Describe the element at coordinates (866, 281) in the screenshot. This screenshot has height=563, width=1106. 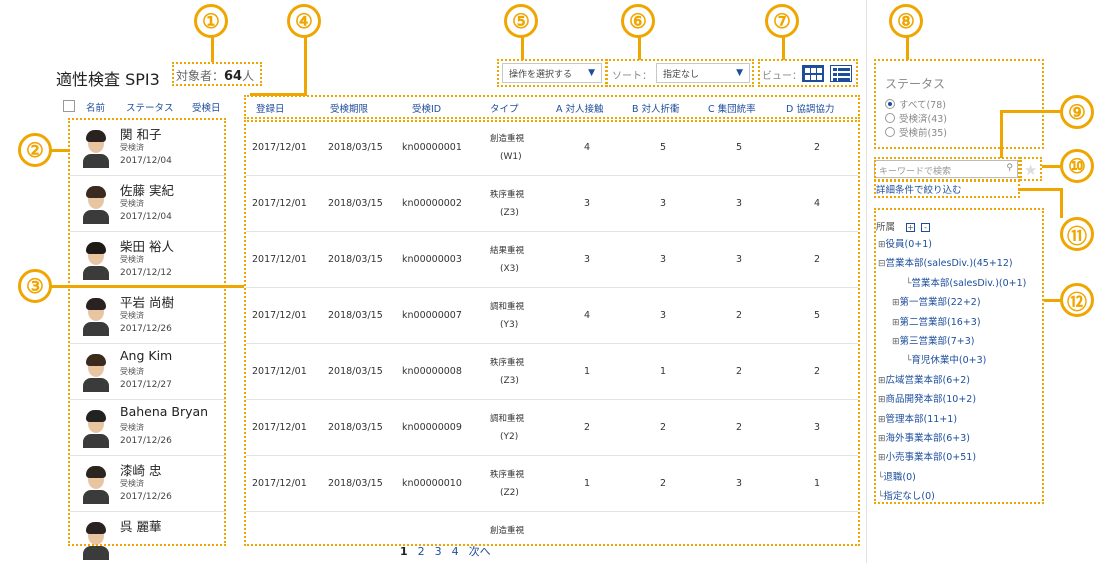
I see `panel-divider` at that location.